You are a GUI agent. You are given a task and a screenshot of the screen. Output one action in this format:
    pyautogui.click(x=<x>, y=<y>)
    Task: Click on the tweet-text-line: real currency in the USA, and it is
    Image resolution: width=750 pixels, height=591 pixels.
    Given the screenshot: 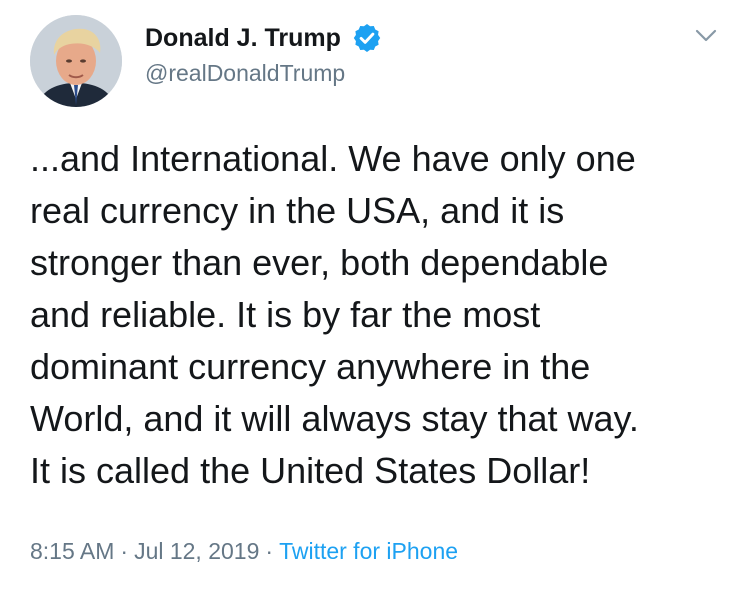 What is the action you would take?
    pyautogui.click(x=297, y=210)
    